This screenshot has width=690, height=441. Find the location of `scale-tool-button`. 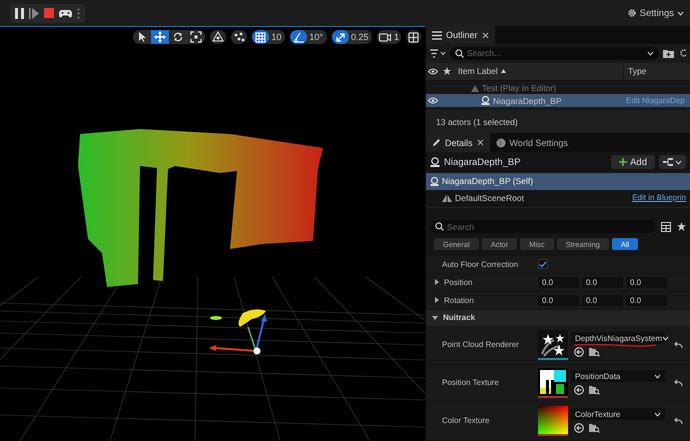

scale-tool-button is located at coordinates (196, 37).